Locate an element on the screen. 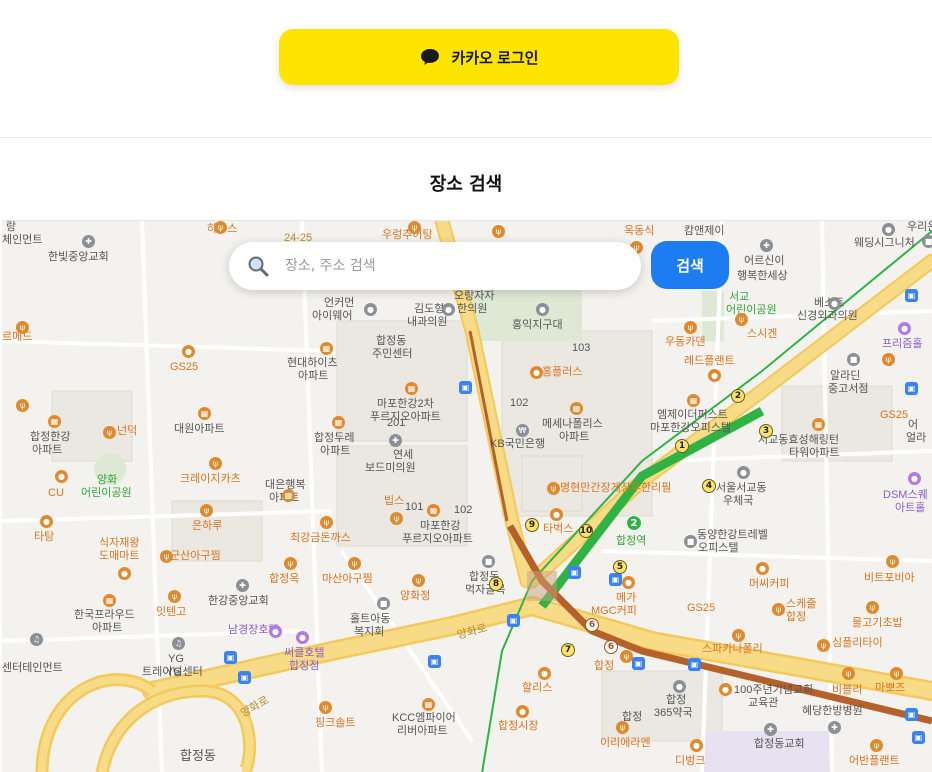 The height and width of the screenshot is (772, 932). subway-exit-marker: 7 is located at coordinates (568, 650).